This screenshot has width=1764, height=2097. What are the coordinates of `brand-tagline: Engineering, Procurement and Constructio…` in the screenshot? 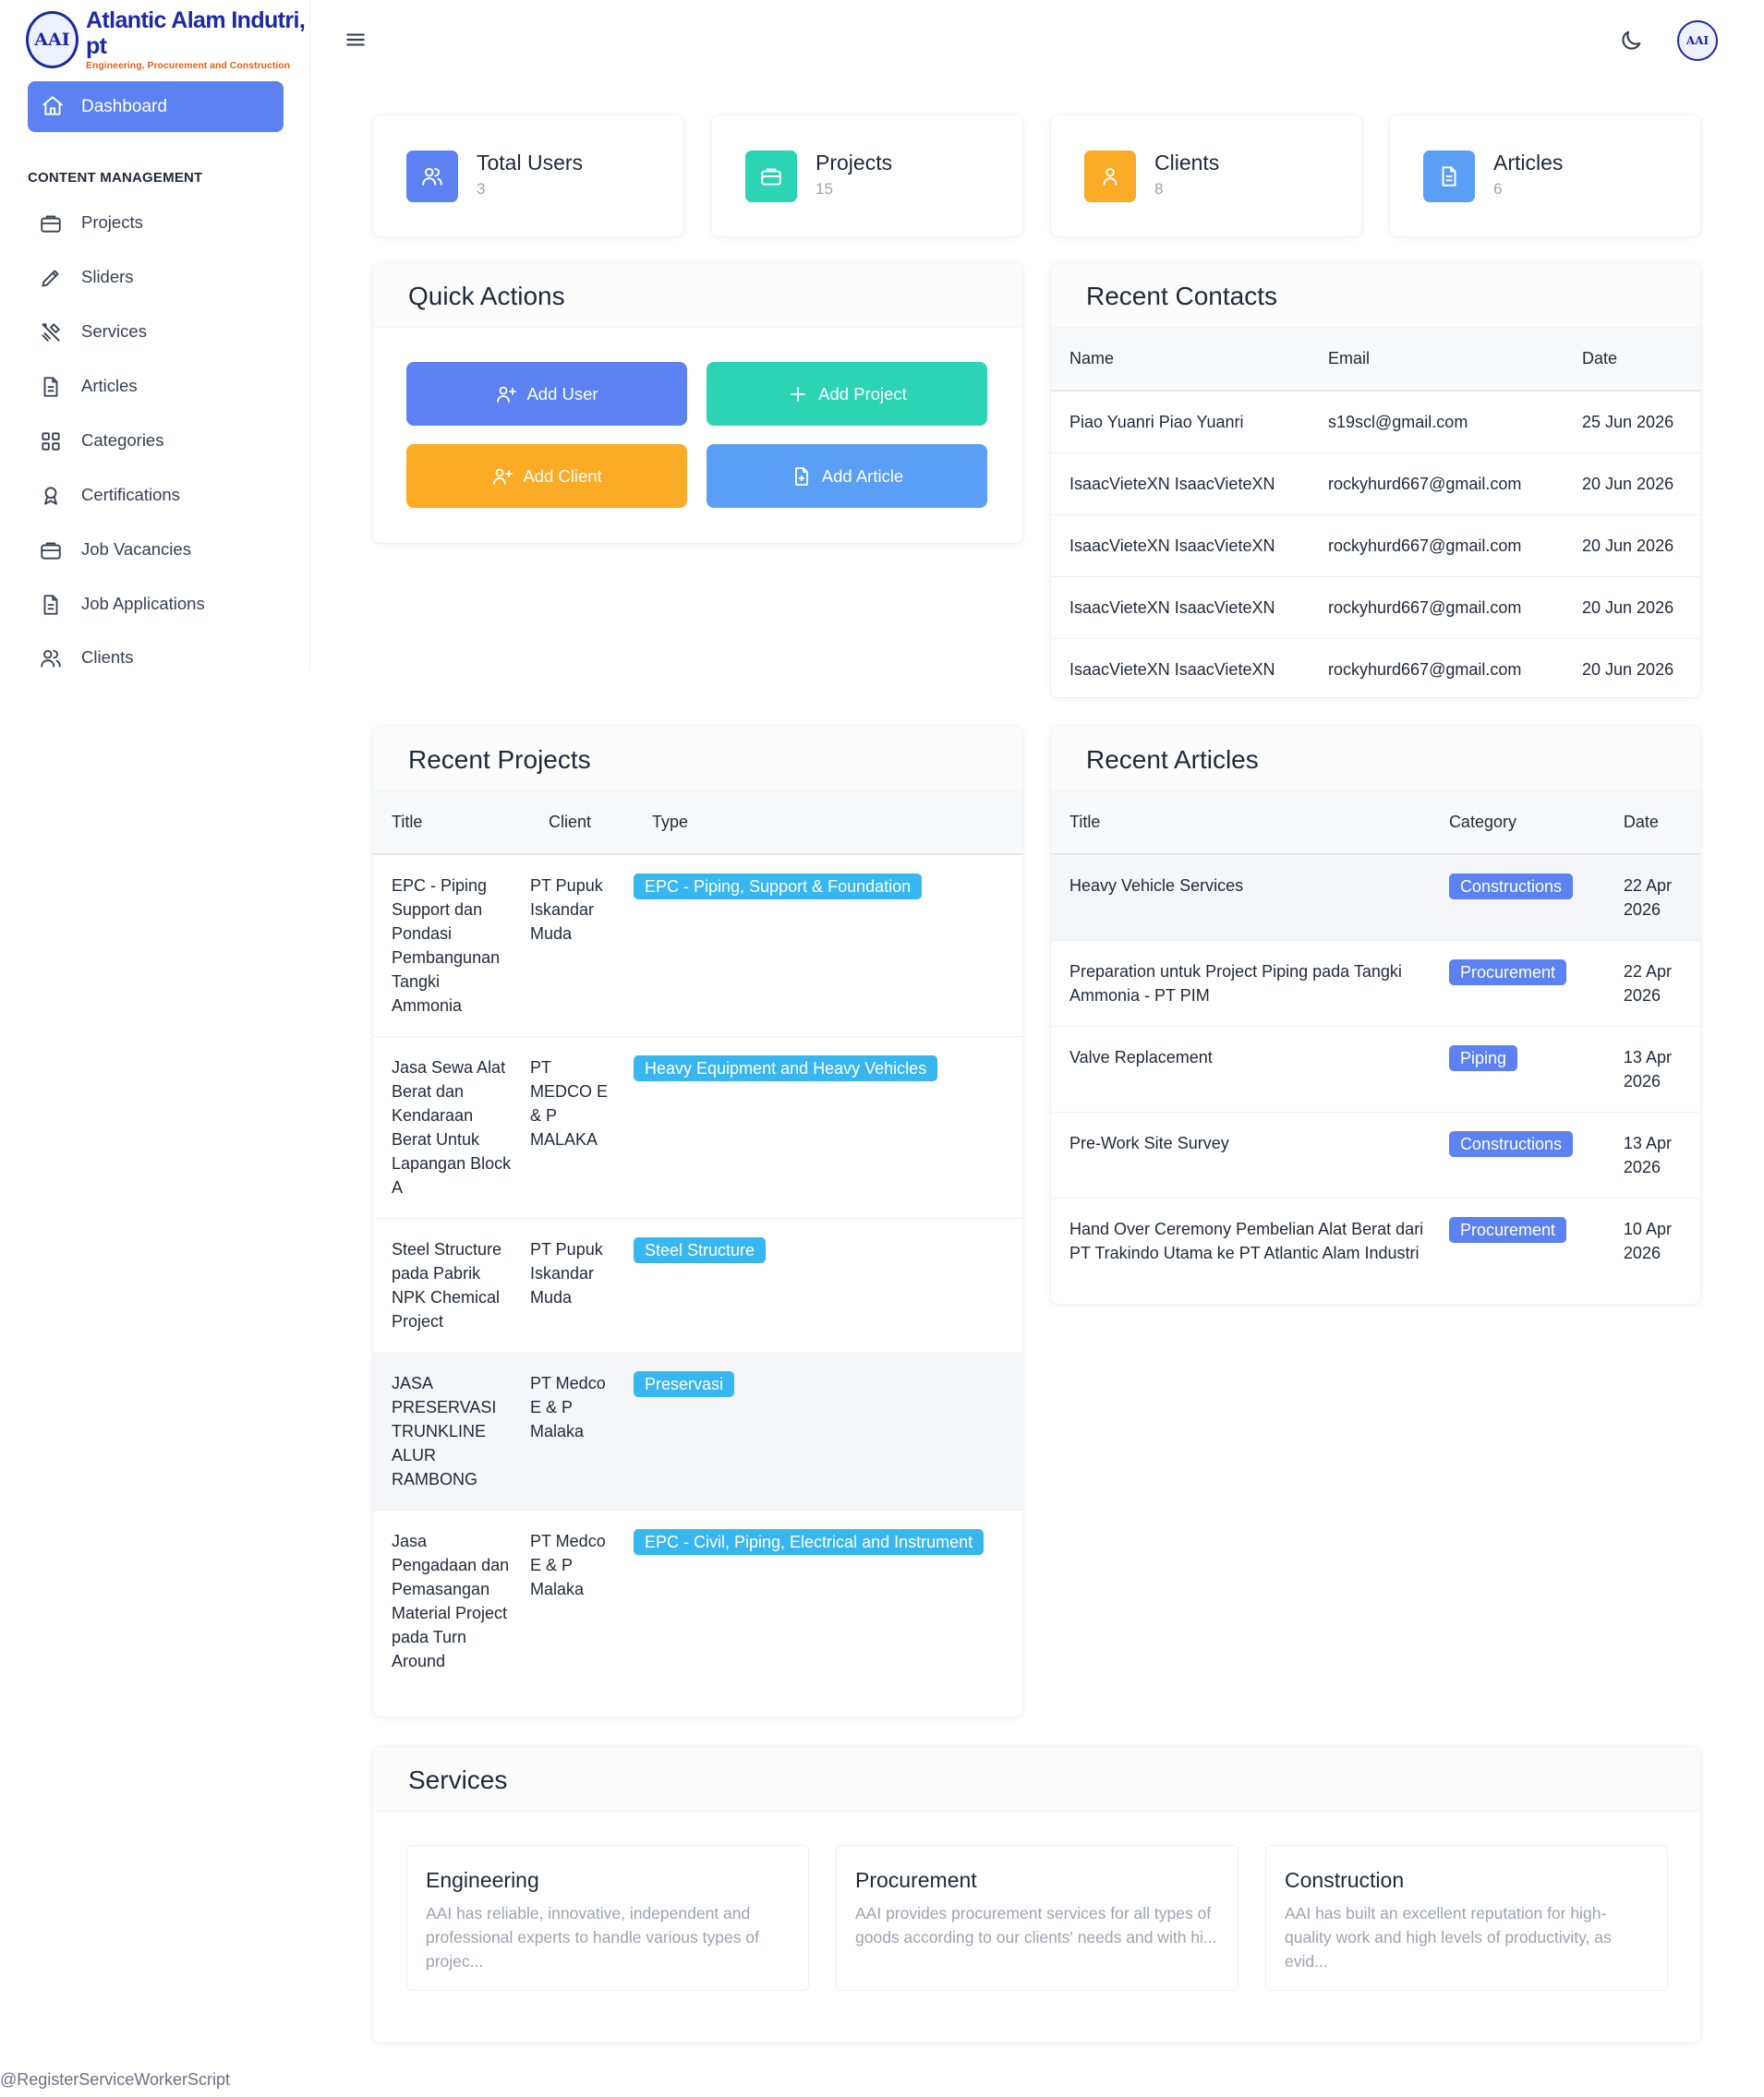 It's located at (188, 65).